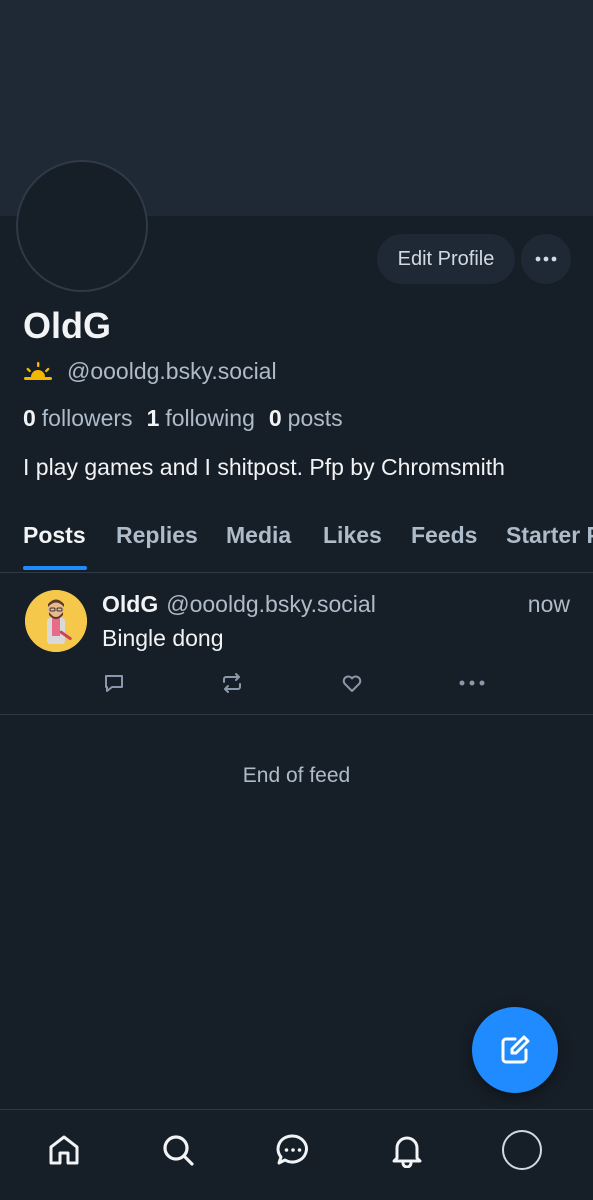 The width and height of the screenshot is (593, 1200). I want to click on profile-more-button, so click(546, 259).